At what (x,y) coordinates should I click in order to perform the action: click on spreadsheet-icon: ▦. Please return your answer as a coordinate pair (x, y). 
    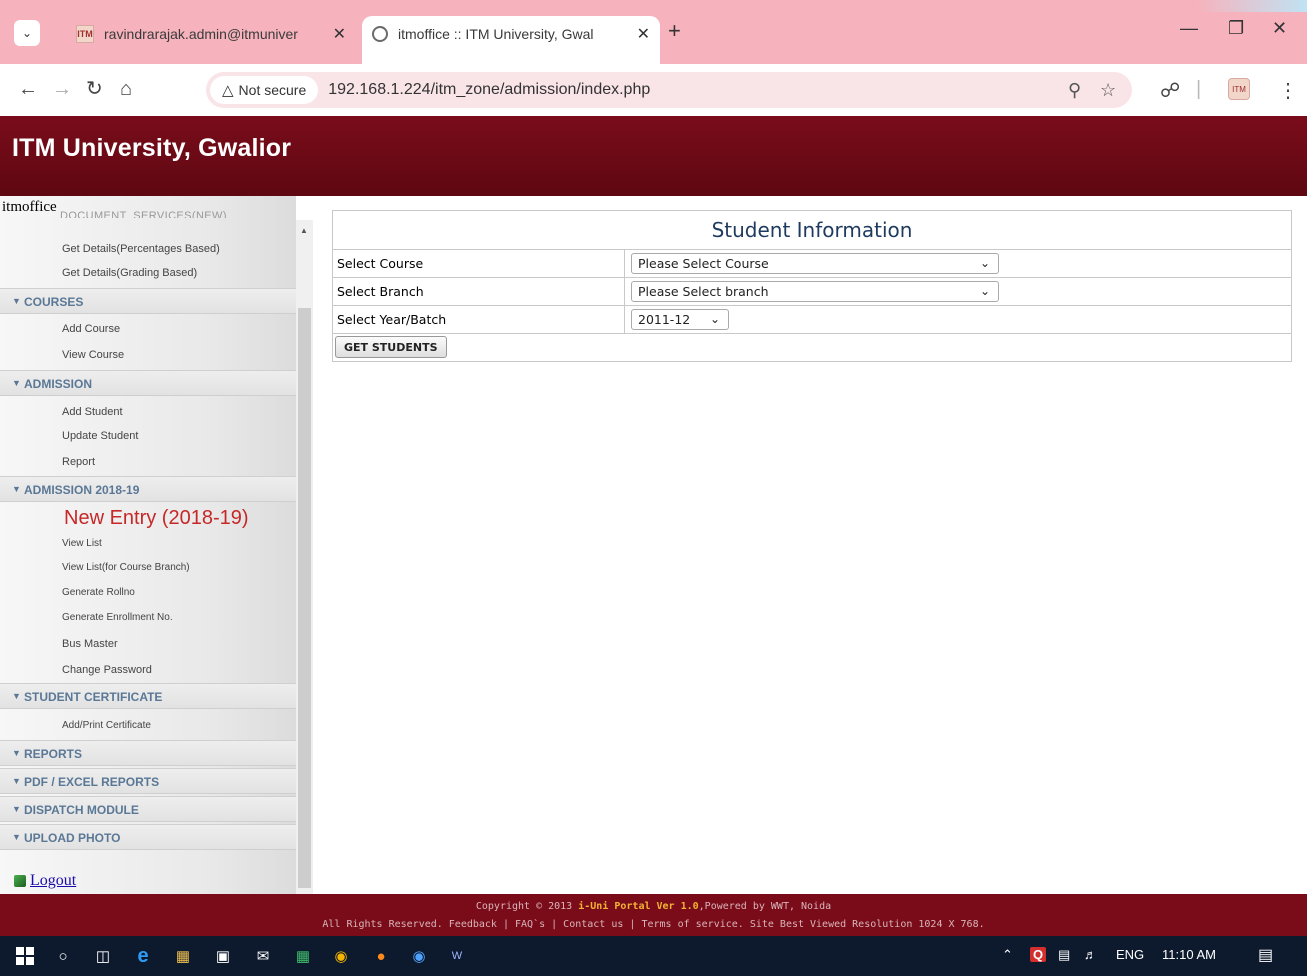
    Looking at the image, I should click on (303, 956).